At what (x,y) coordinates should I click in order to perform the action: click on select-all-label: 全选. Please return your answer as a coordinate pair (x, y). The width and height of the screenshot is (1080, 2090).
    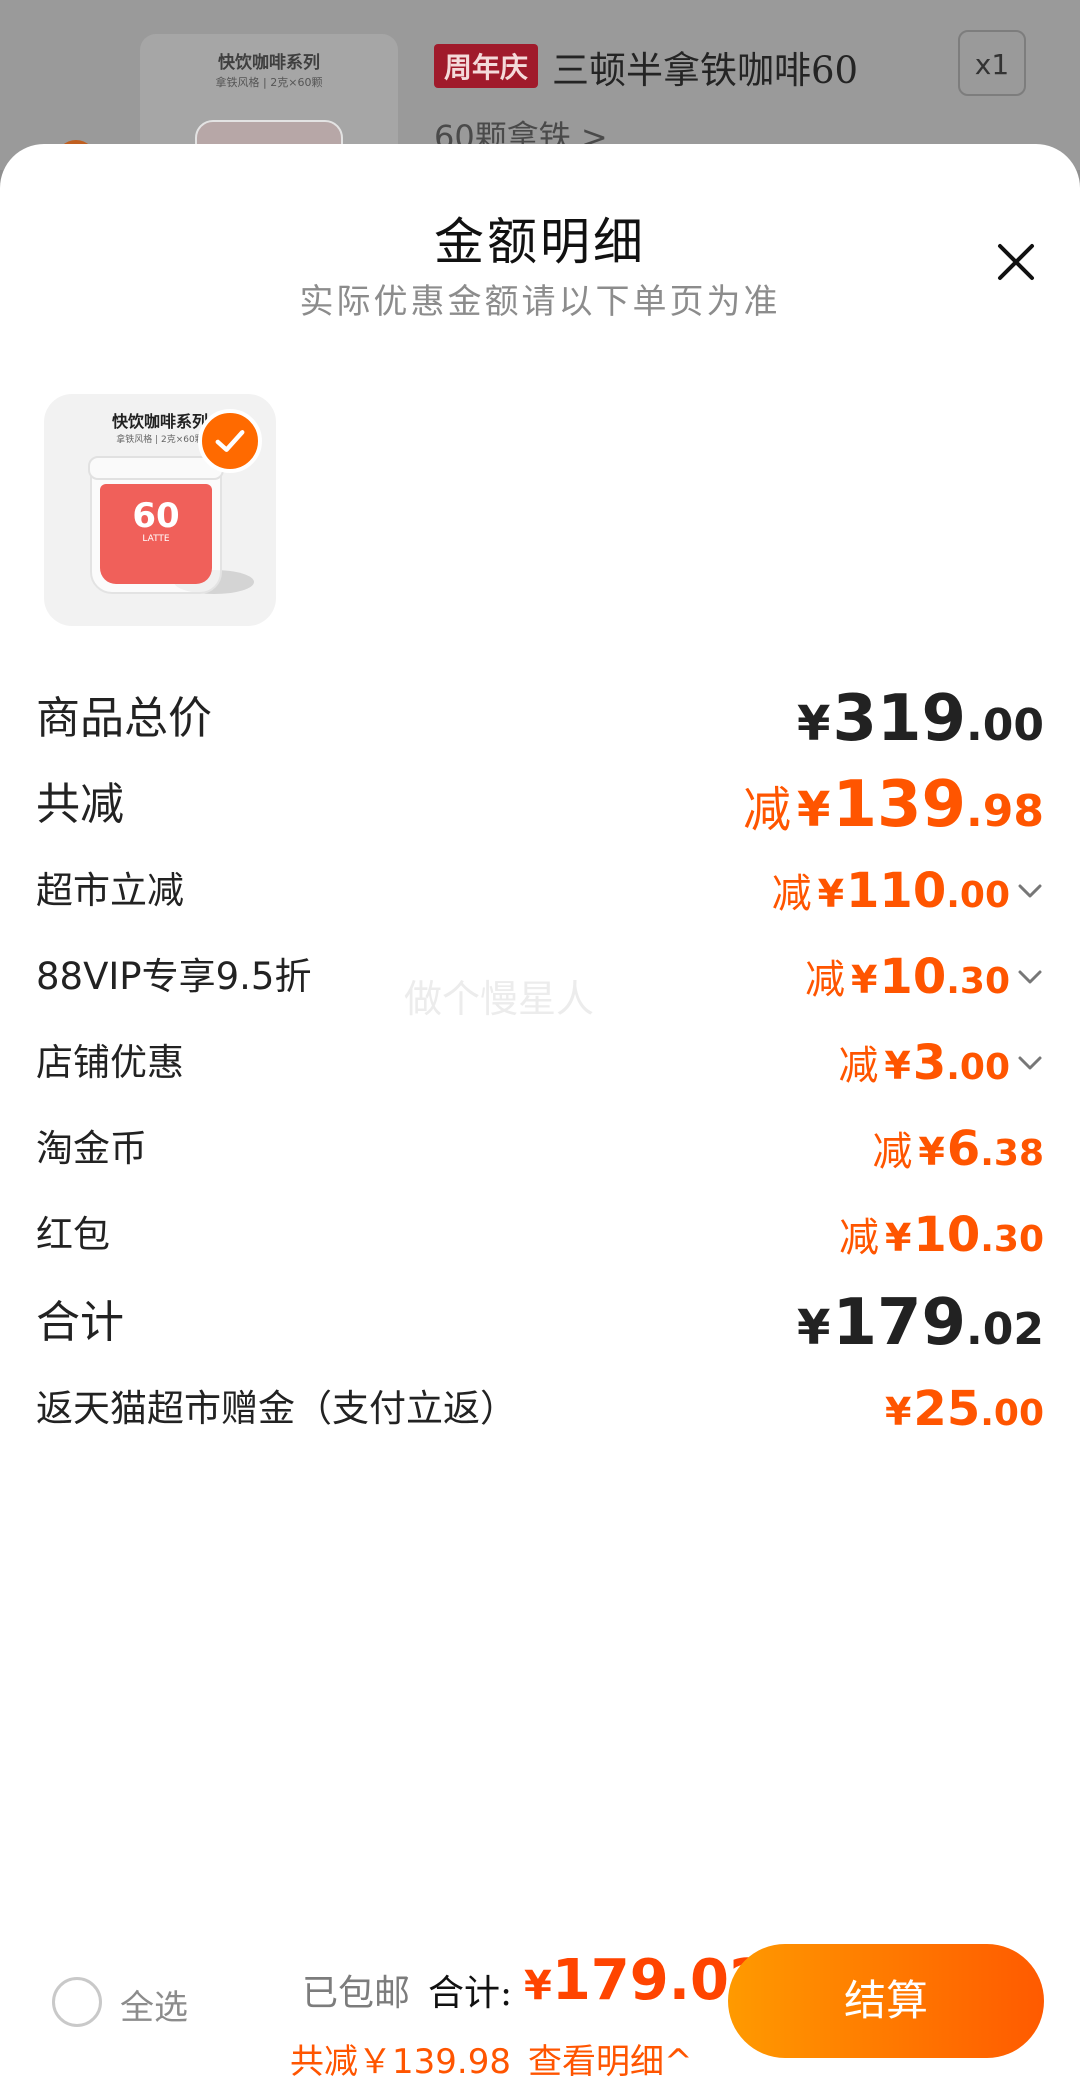
    Looking at the image, I should click on (154, 2004).